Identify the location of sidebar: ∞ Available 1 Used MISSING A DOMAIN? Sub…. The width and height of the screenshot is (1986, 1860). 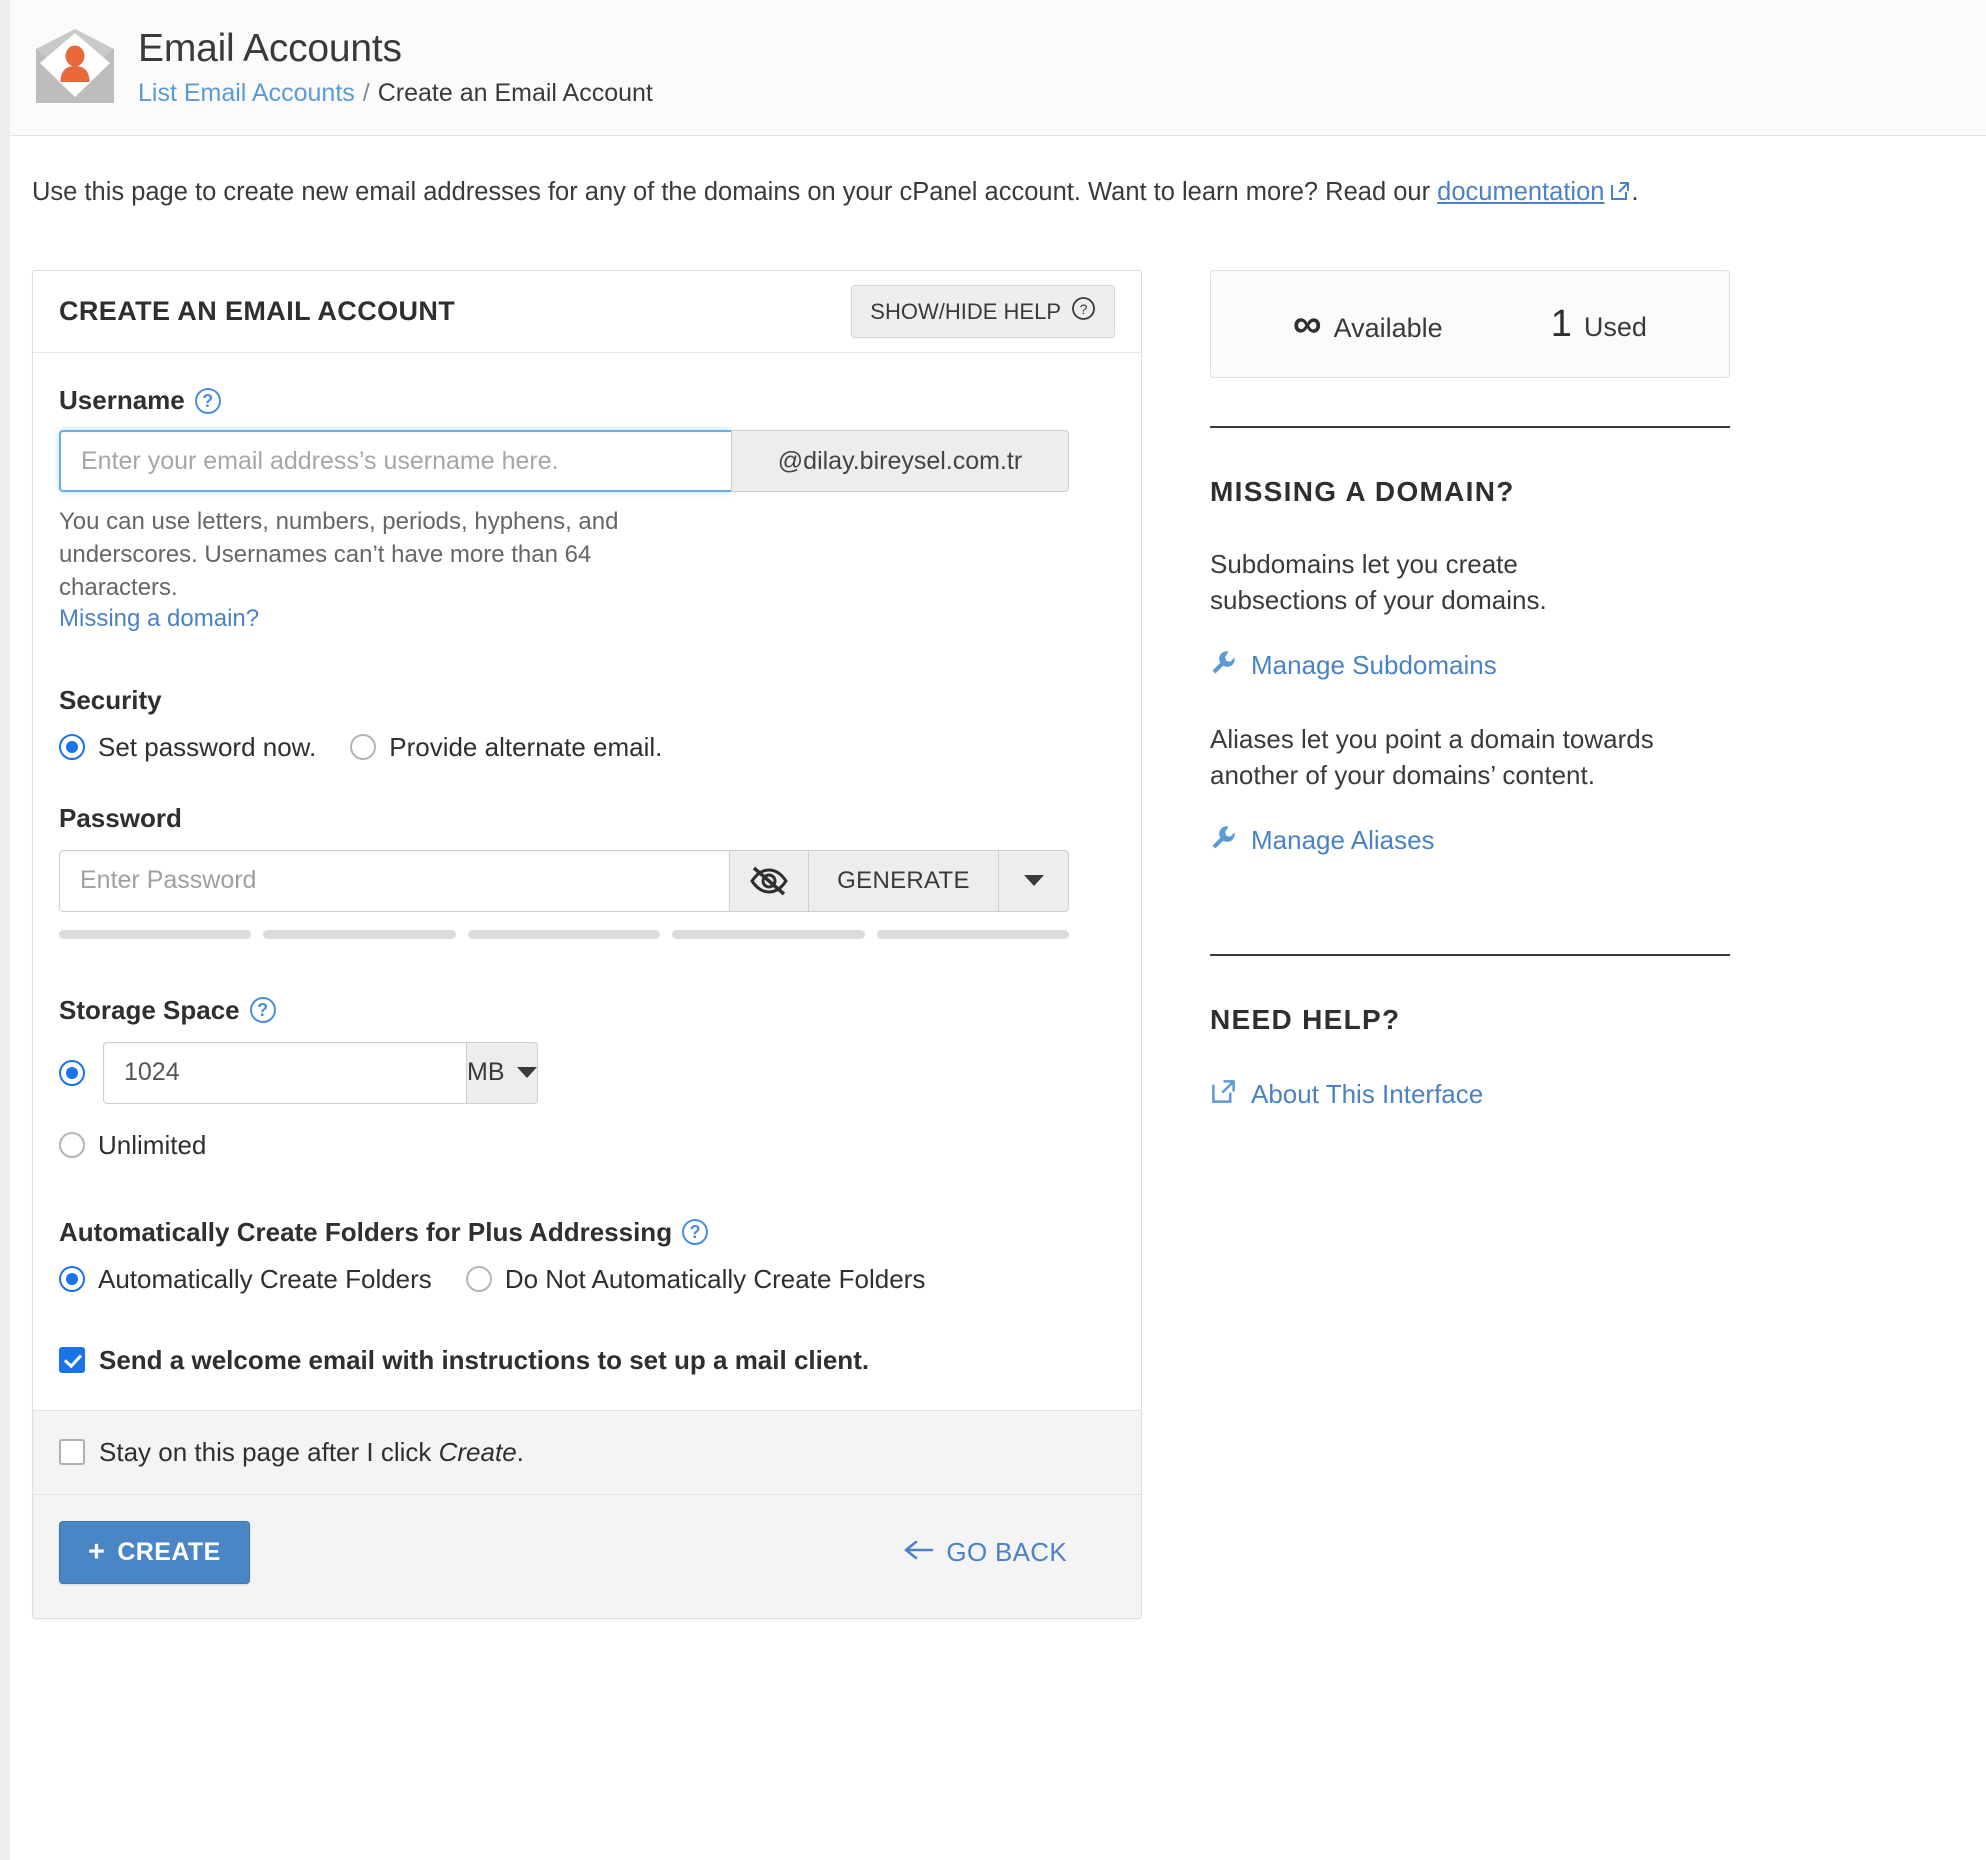
(1470, 691).